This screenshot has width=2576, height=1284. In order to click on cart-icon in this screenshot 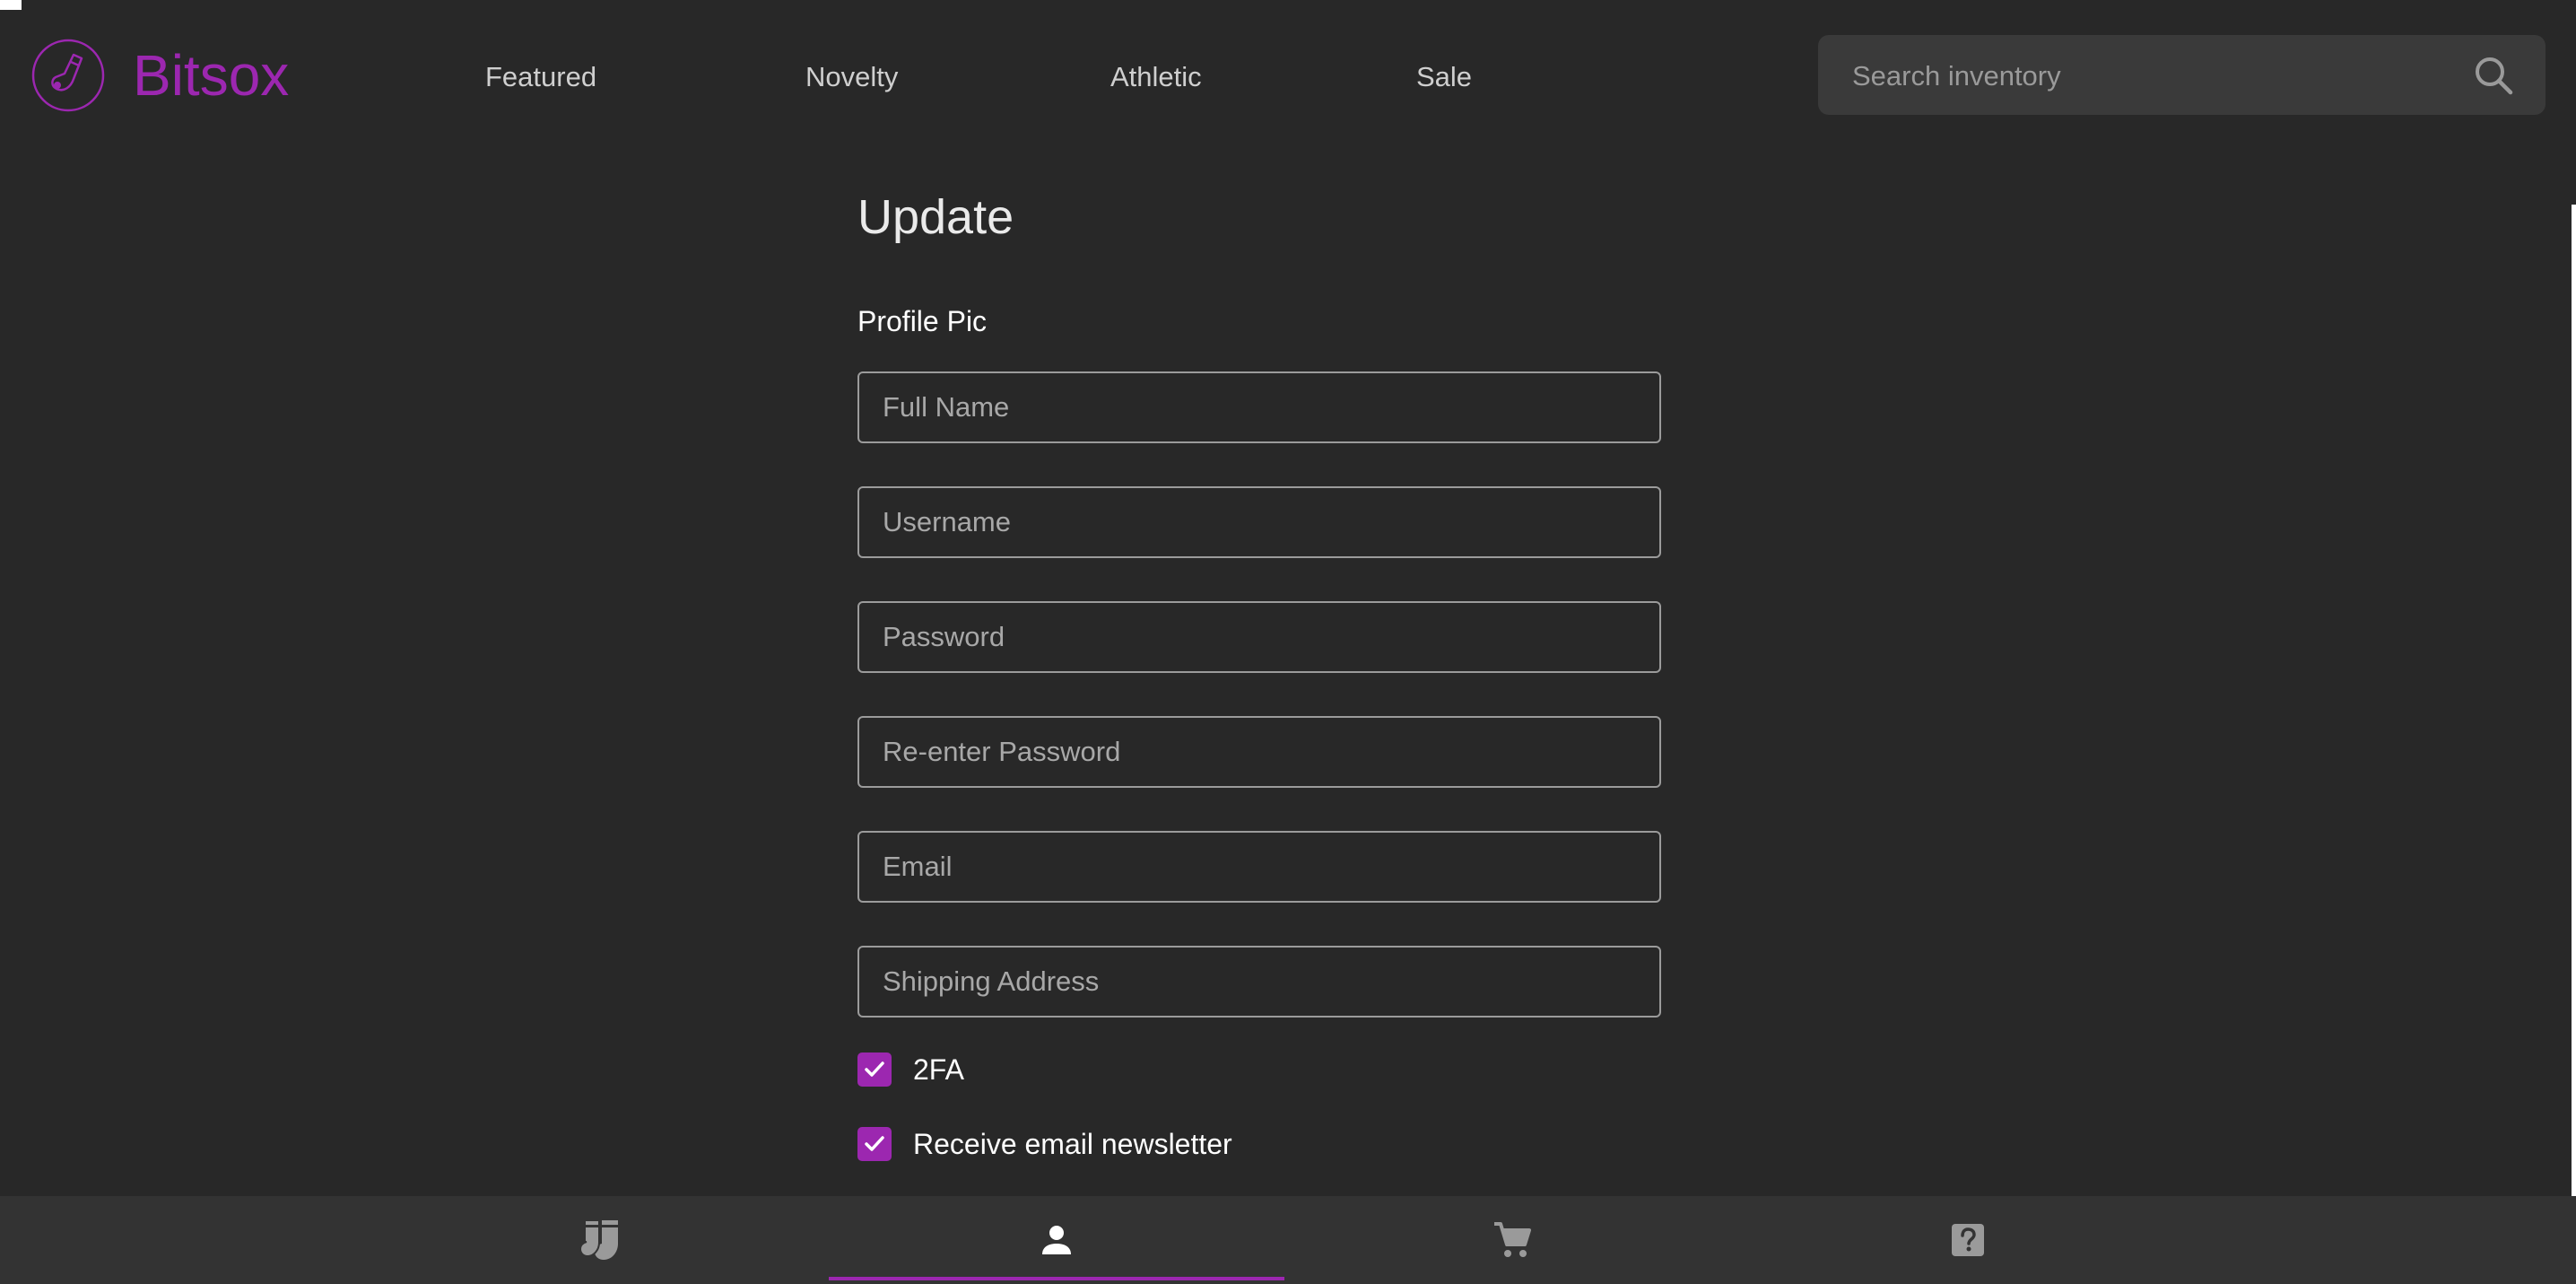, I will do `click(1512, 1239)`.